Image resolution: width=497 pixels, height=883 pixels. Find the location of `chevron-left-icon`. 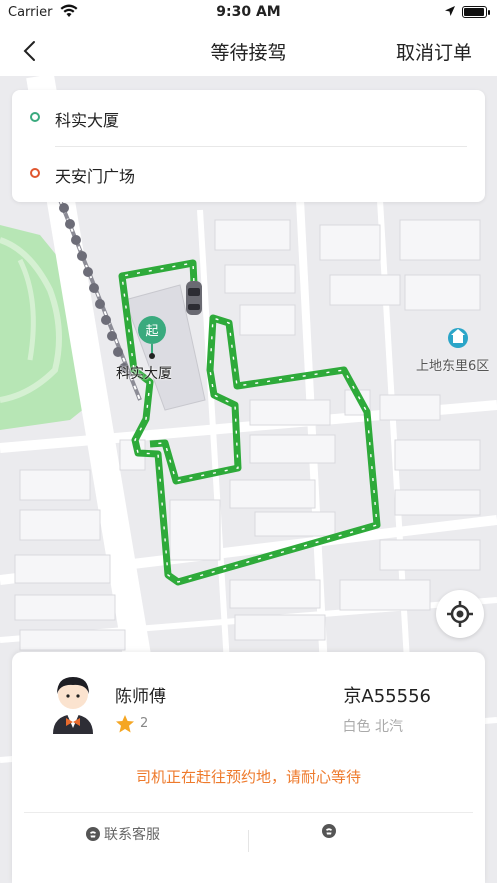

chevron-left-icon is located at coordinates (29, 51).